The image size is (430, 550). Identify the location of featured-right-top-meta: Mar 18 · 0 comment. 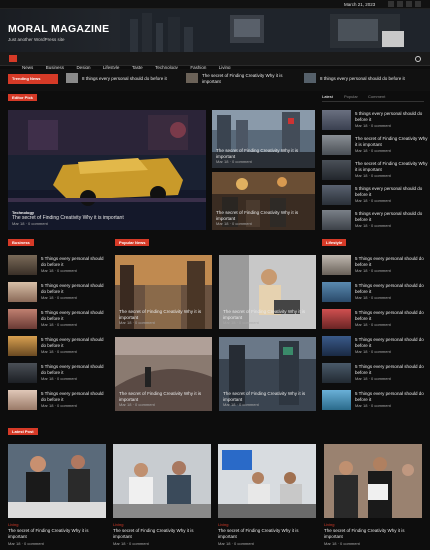
(234, 161).